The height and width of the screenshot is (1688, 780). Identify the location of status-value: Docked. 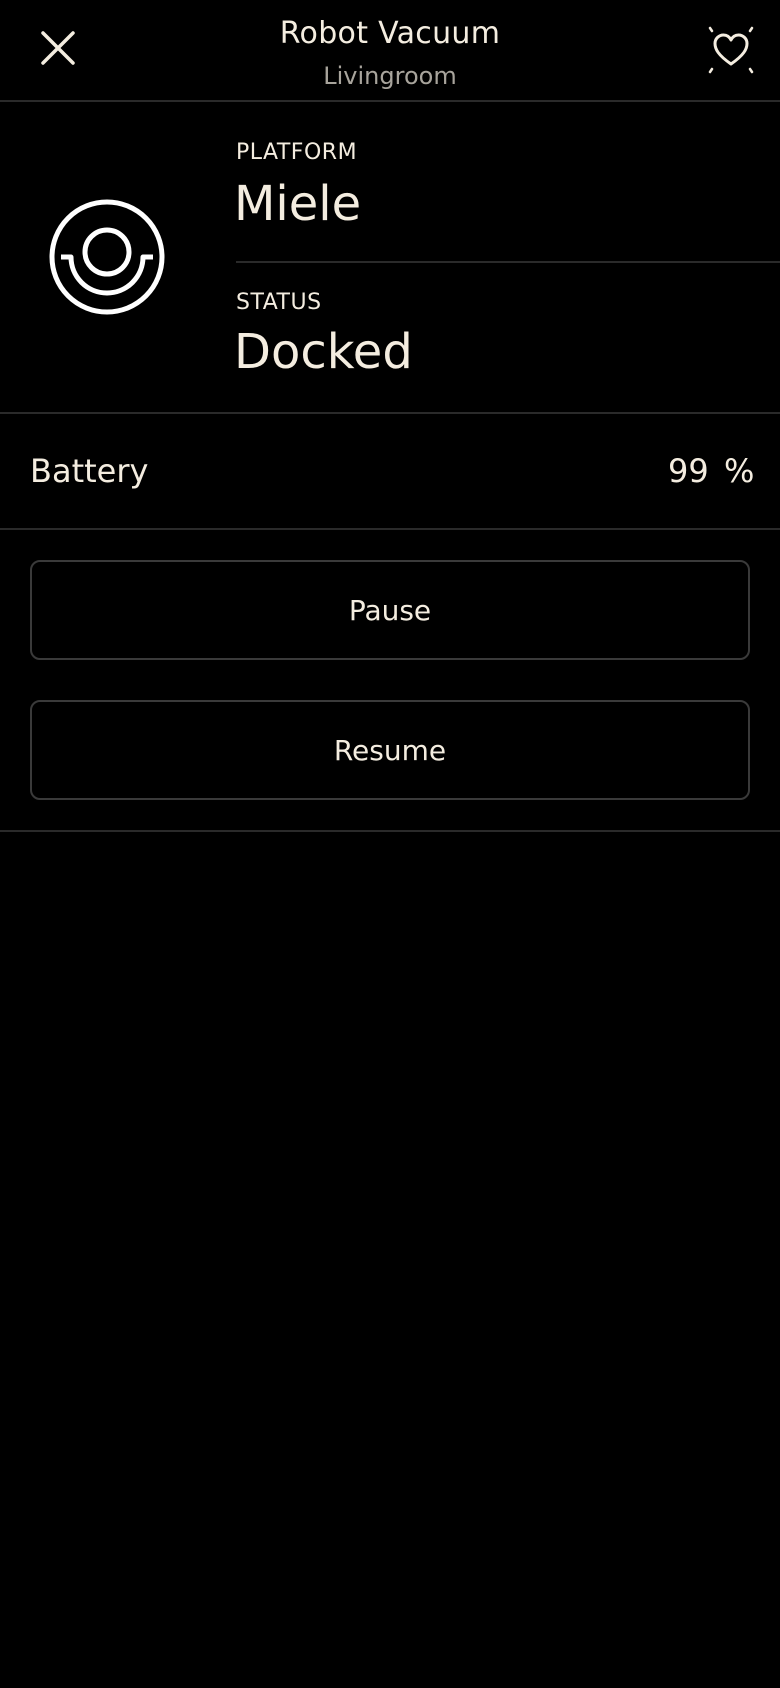
(323, 352).